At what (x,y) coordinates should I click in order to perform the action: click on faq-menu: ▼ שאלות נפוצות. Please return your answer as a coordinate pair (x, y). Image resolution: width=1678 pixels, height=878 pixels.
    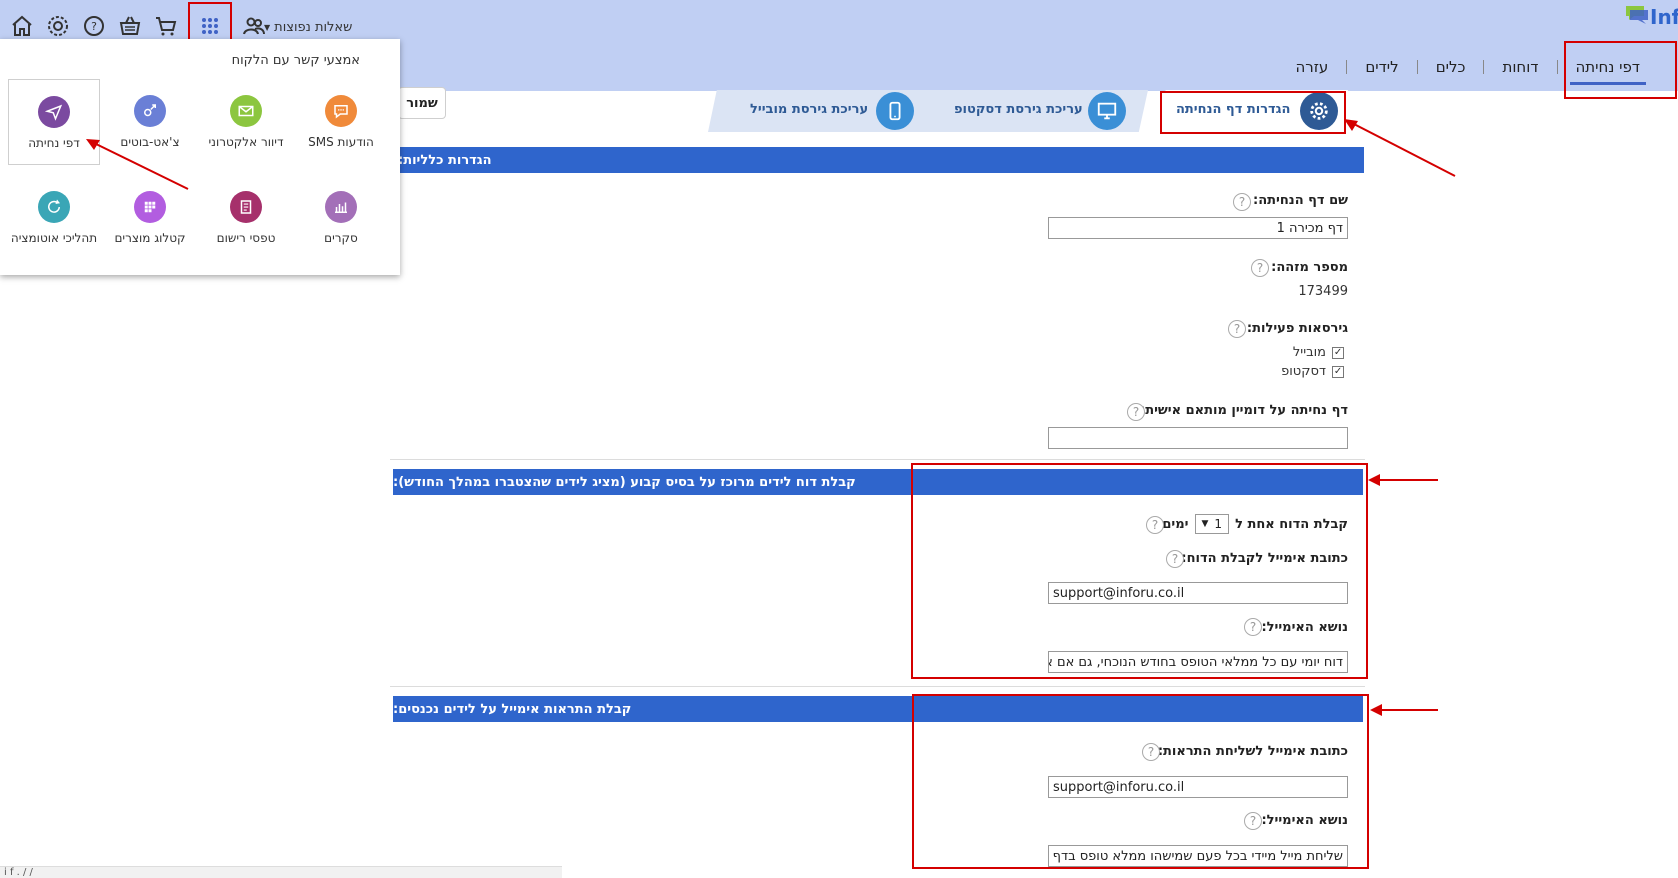
    Looking at the image, I should click on (308, 27).